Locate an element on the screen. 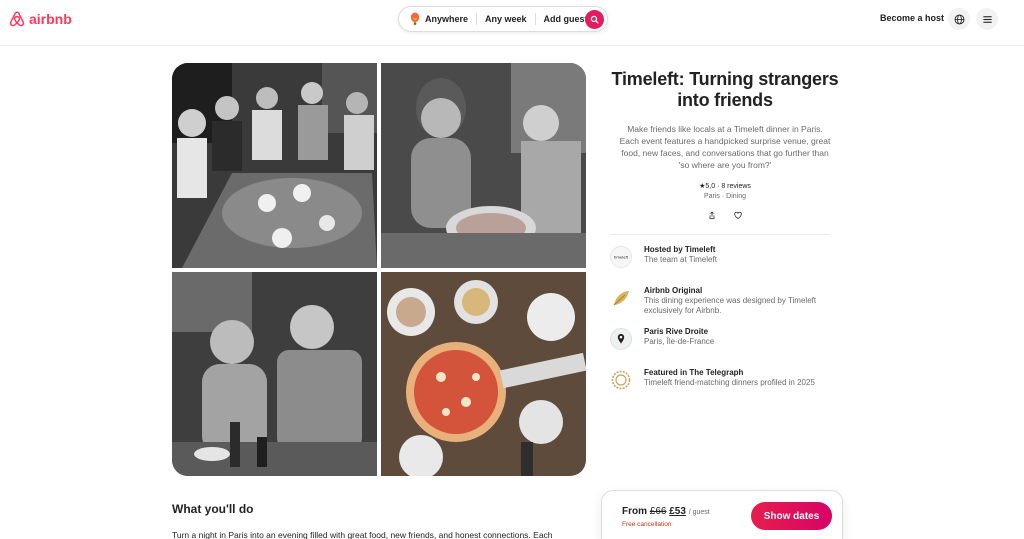 This screenshot has height=539, width=1024. info-title: Airbnb Original is located at coordinates (673, 290).